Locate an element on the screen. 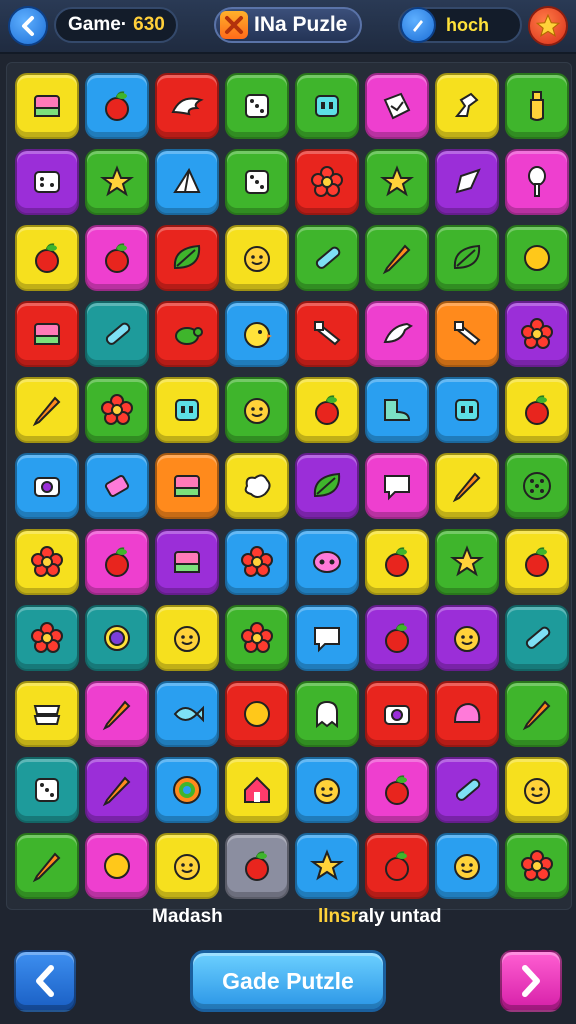 This screenshot has height=1024, width=576. chevron-left-icon is located at coordinates (45, 981).